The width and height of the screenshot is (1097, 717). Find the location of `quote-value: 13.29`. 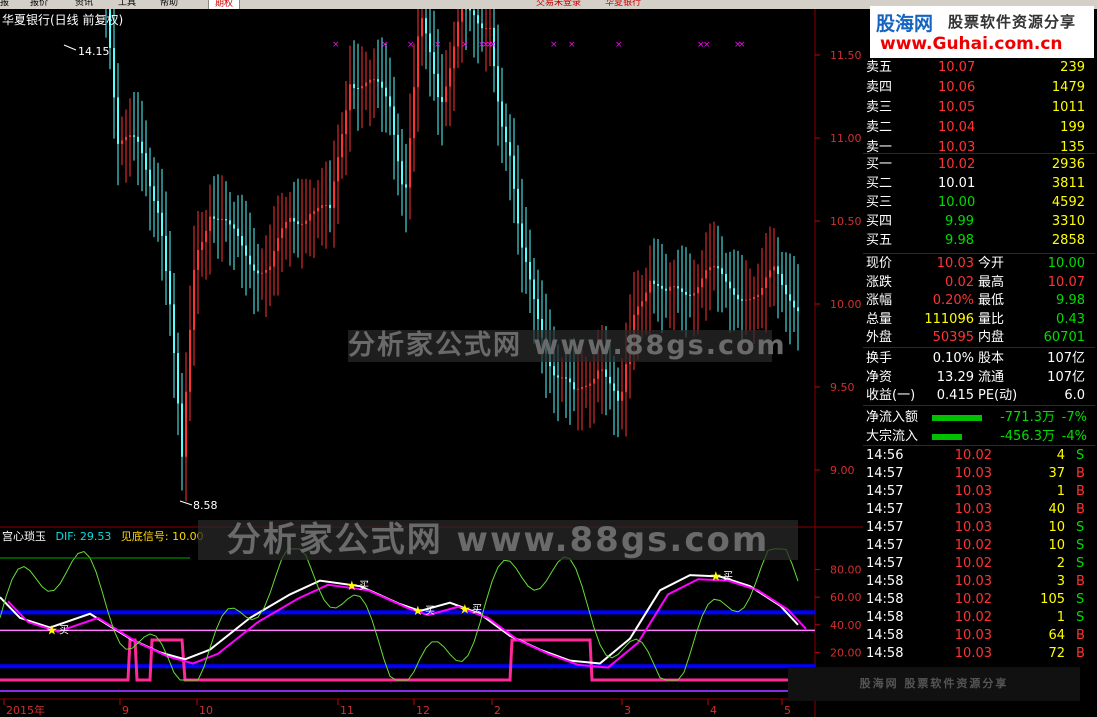

quote-value: 13.29 is located at coordinates (955, 377).